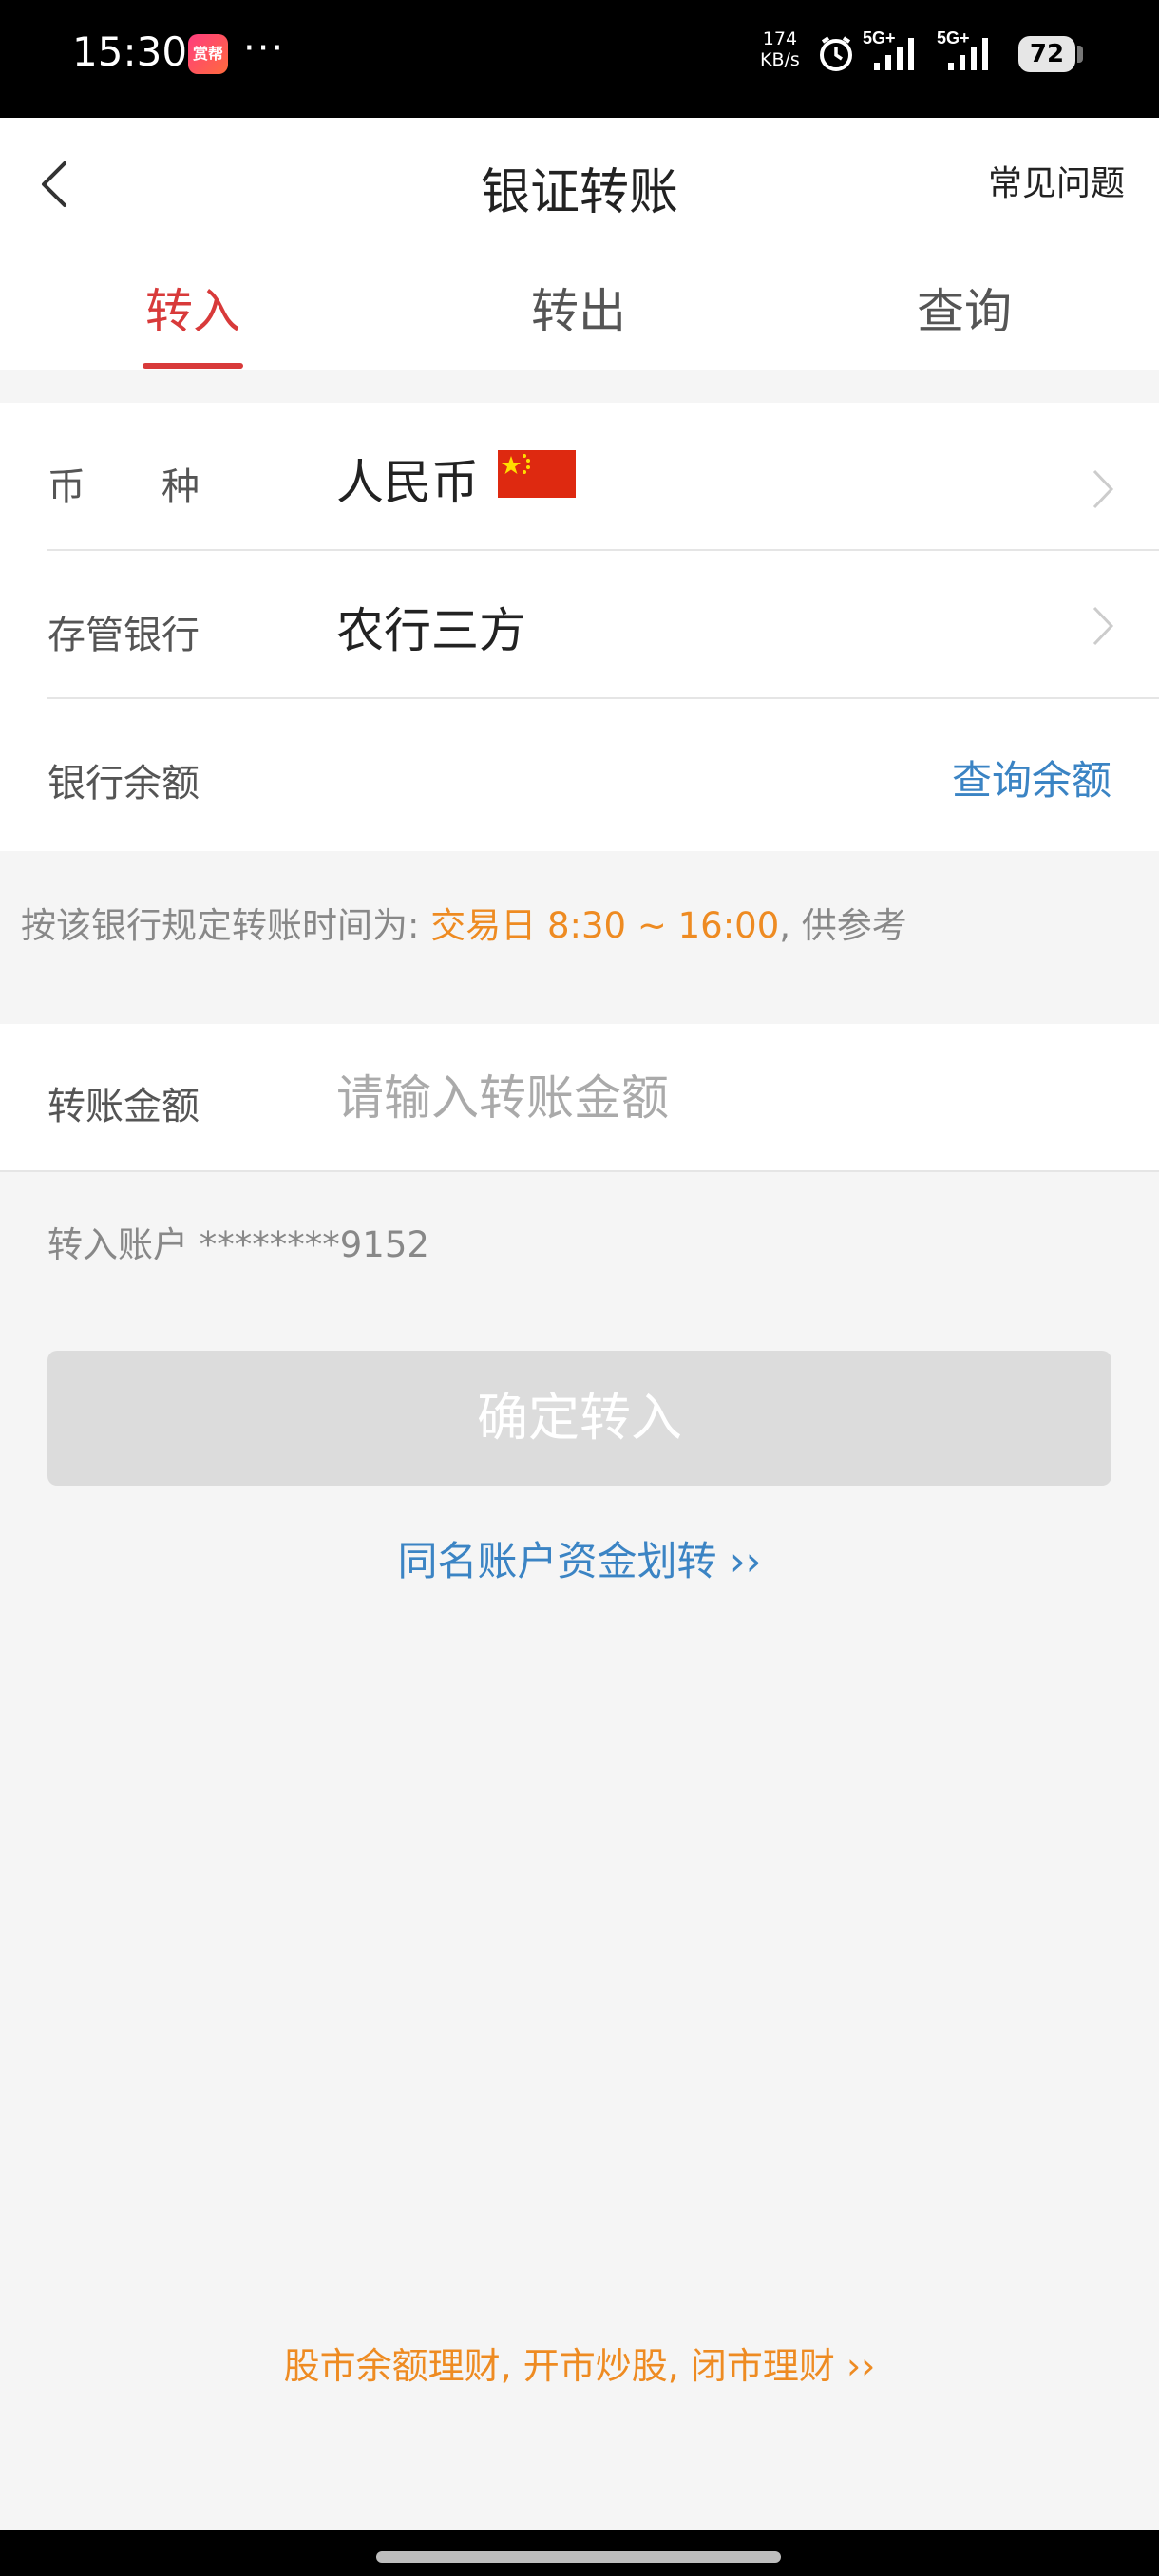 This screenshot has height=2576, width=1159. What do you see at coordinates (1046, 54) in the screenshot?
I see `battery-icon: 72` at bounding box center [1046, 54].